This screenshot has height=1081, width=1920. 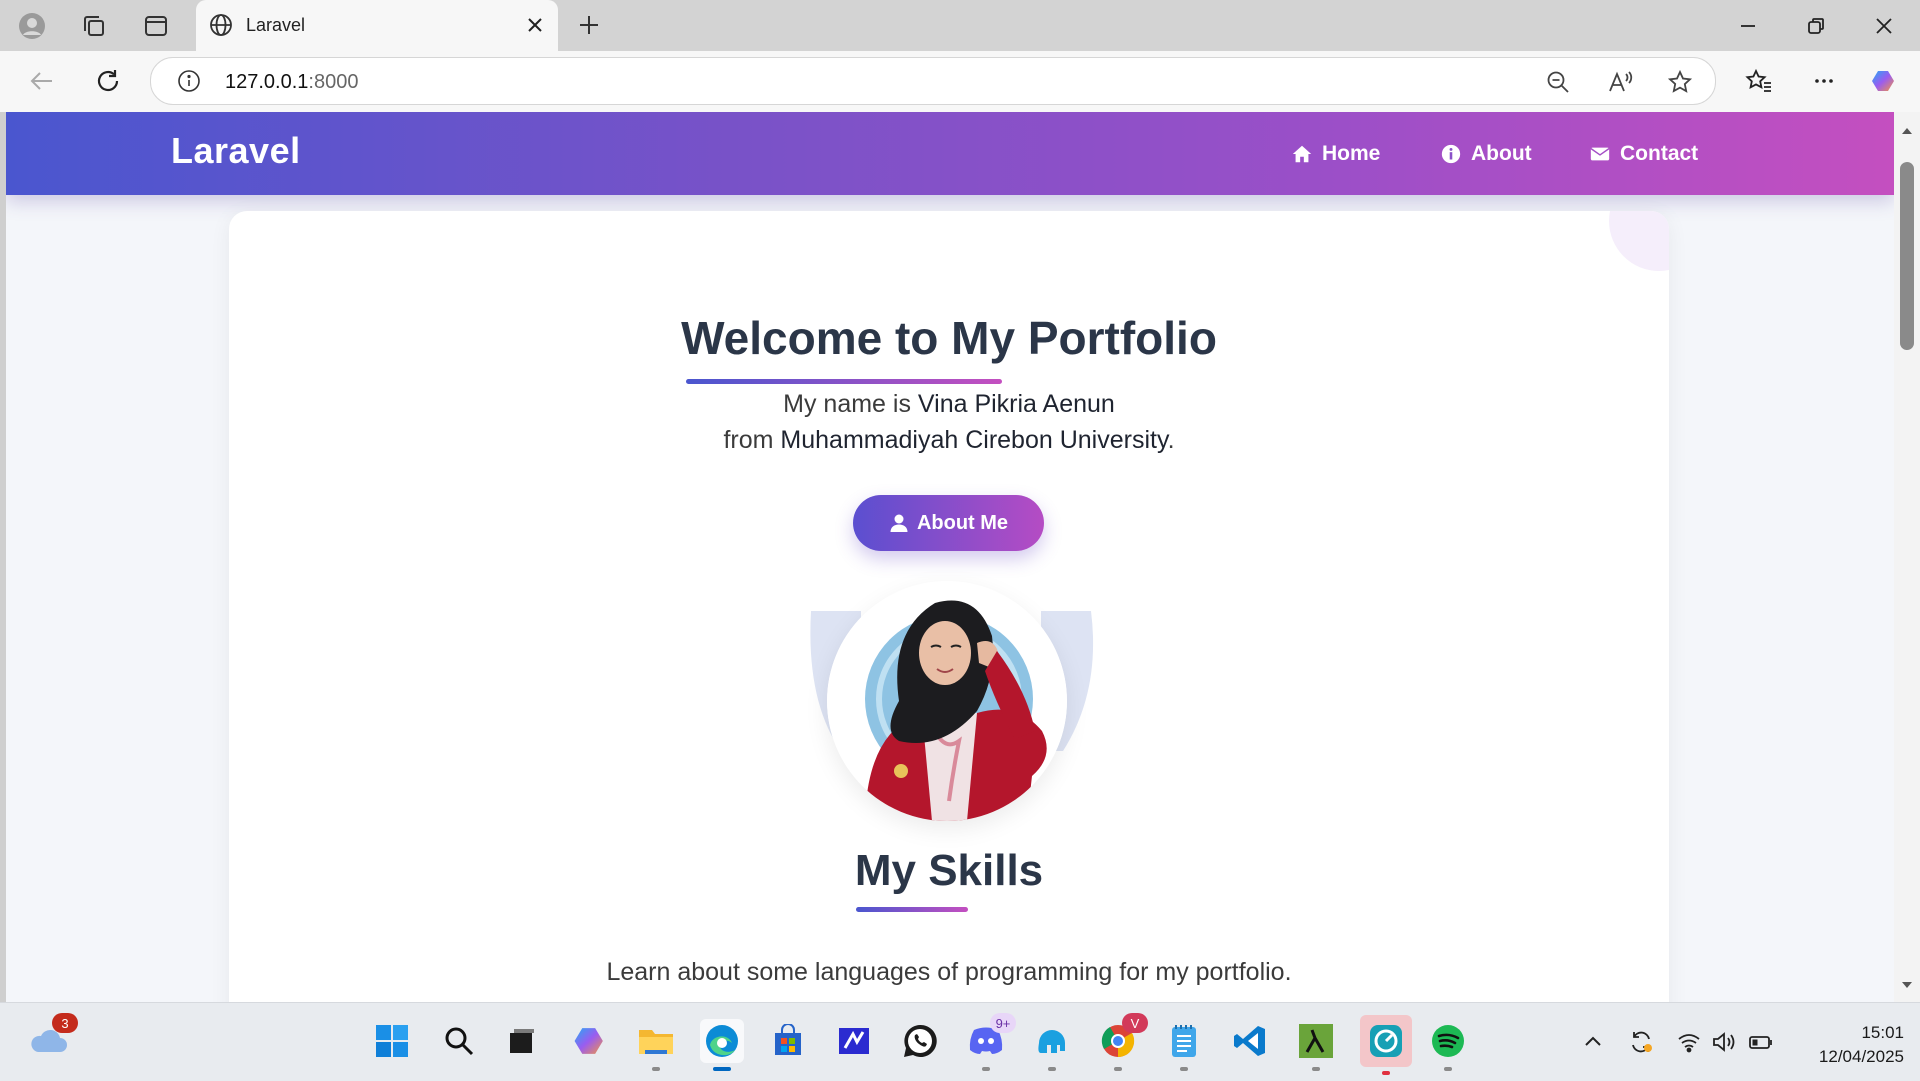 What do you see at coordinates (1316, 1041) in the screenshot?
I see `lambda-app-icon` at bounding box center [1316, 1041].